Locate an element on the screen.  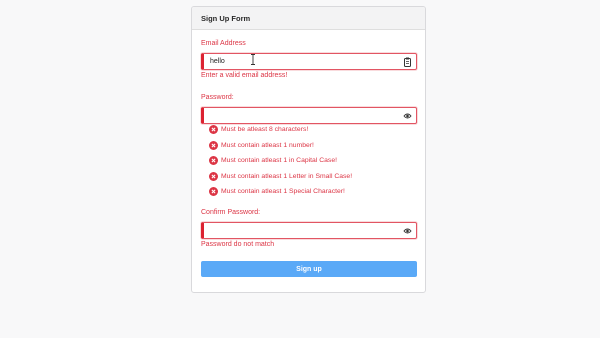
text-cursor-icon is located at coordinates (253, 59).